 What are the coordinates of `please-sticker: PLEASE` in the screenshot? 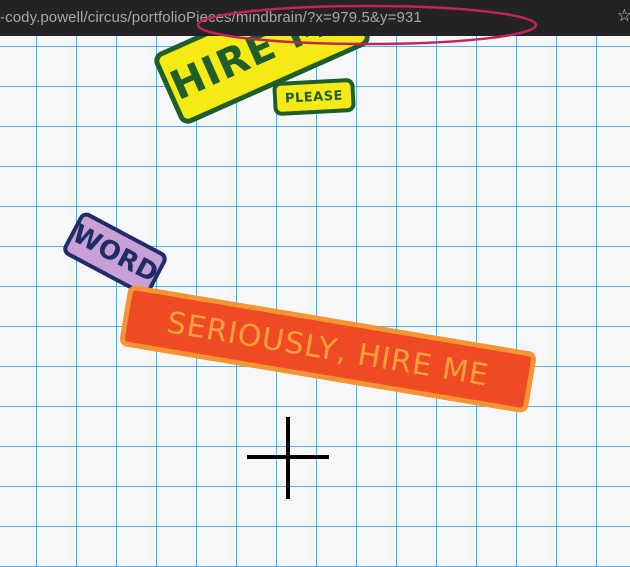 It's located at (314, 97).